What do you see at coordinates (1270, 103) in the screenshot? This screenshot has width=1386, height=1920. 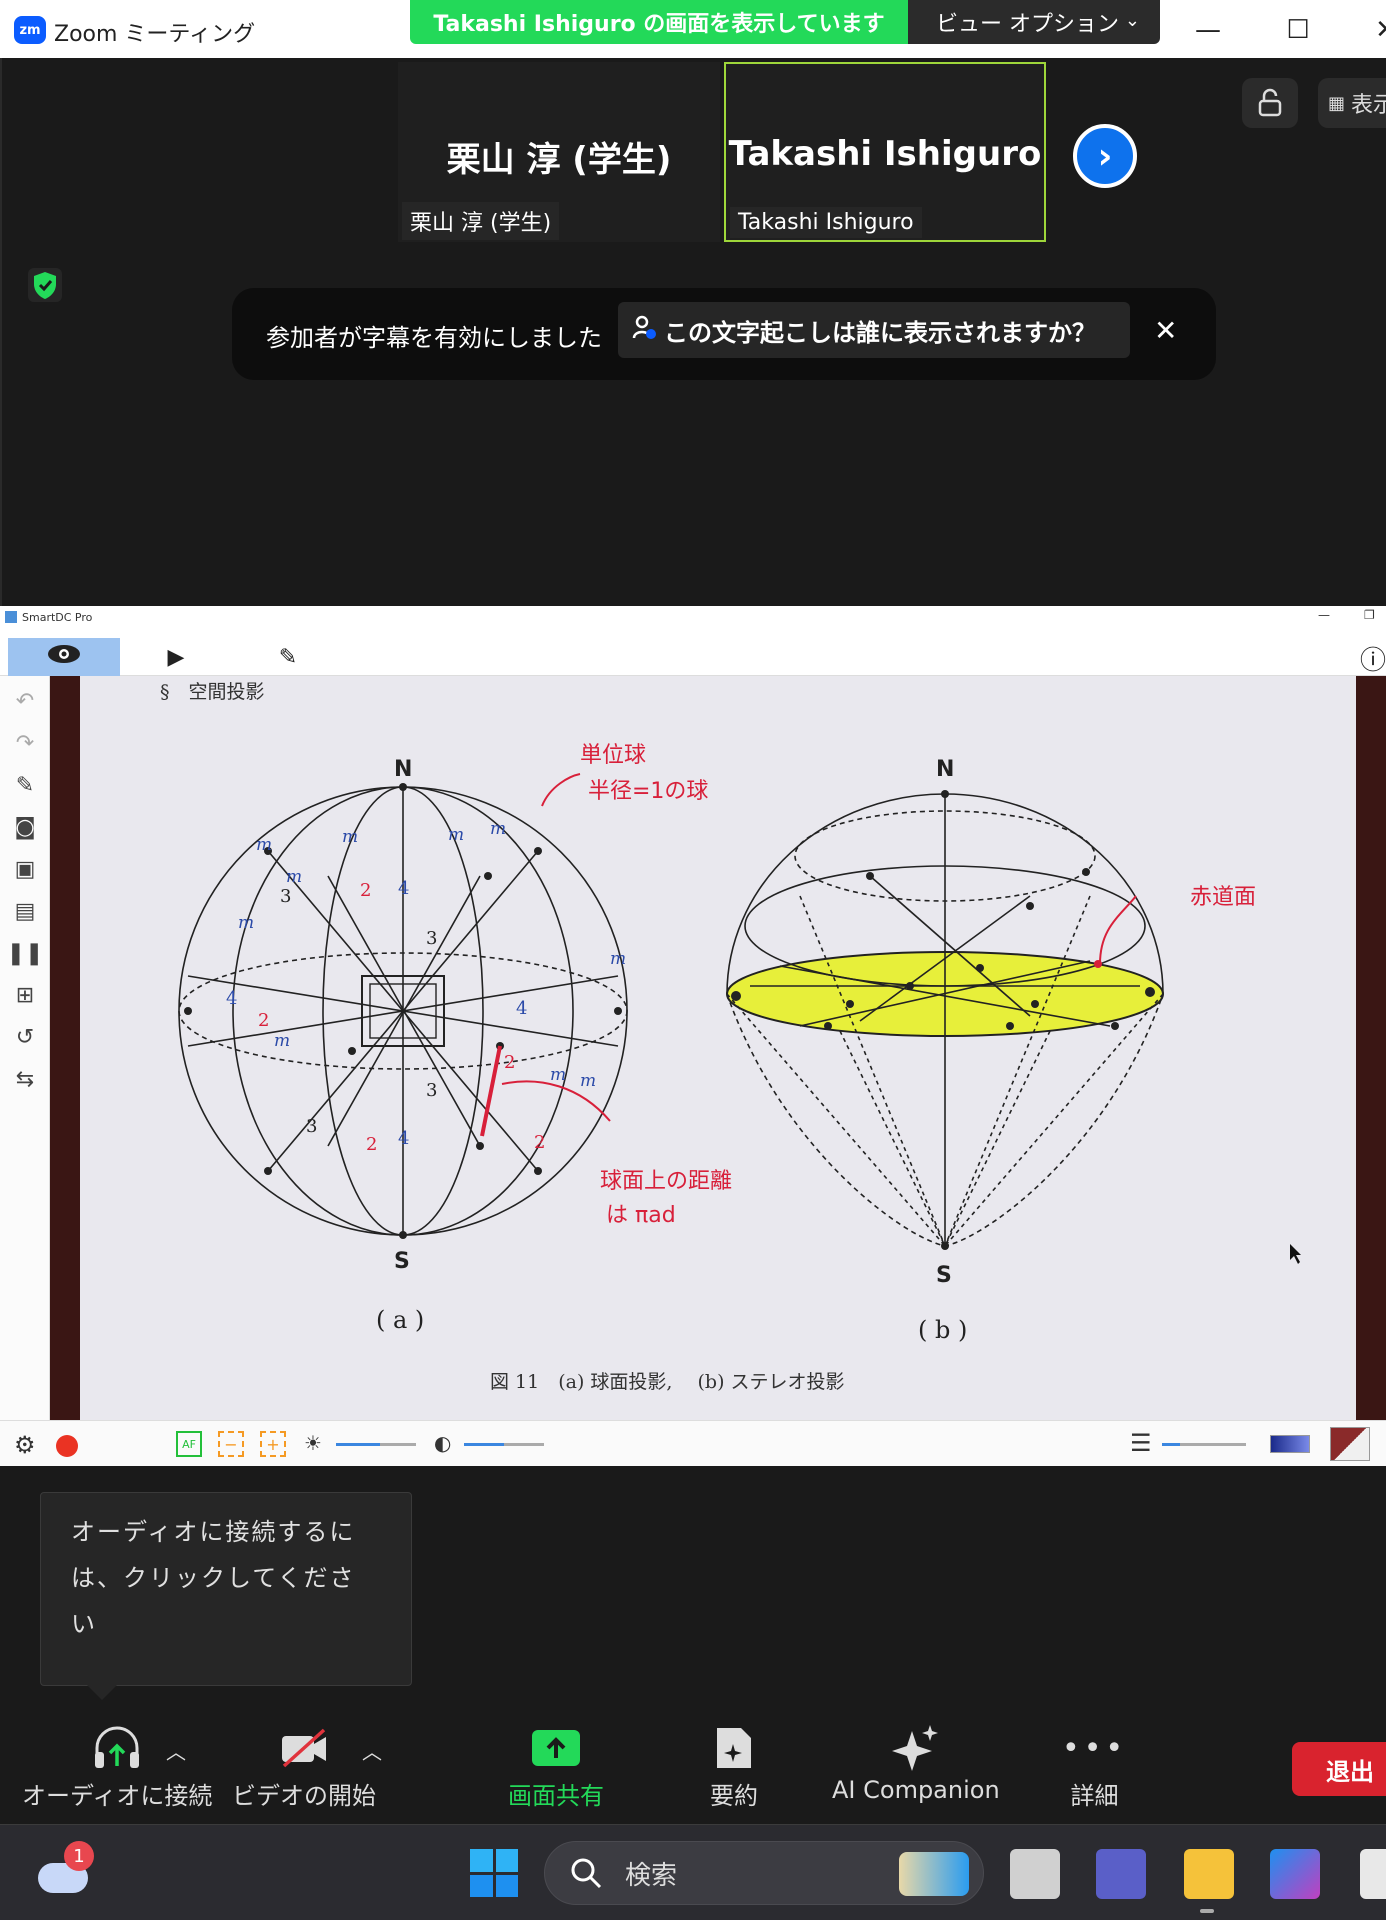 I see `lock-icon` at bounding box center [1270, 103].